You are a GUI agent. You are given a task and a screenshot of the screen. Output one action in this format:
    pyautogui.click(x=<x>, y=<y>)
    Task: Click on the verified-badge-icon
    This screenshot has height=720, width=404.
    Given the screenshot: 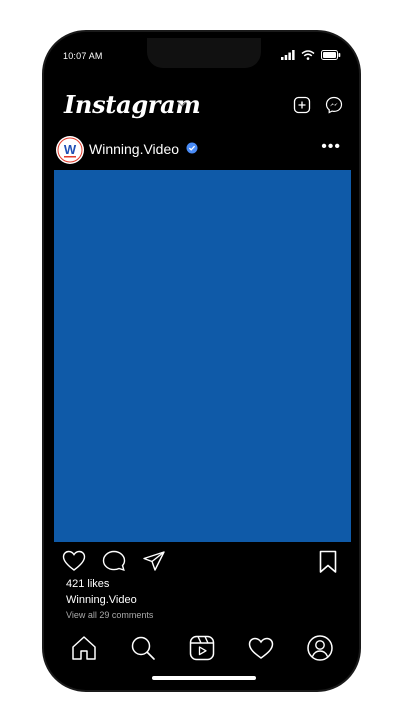 What is the action you would take?
    pyautogui.click(x=192, y=148)
    